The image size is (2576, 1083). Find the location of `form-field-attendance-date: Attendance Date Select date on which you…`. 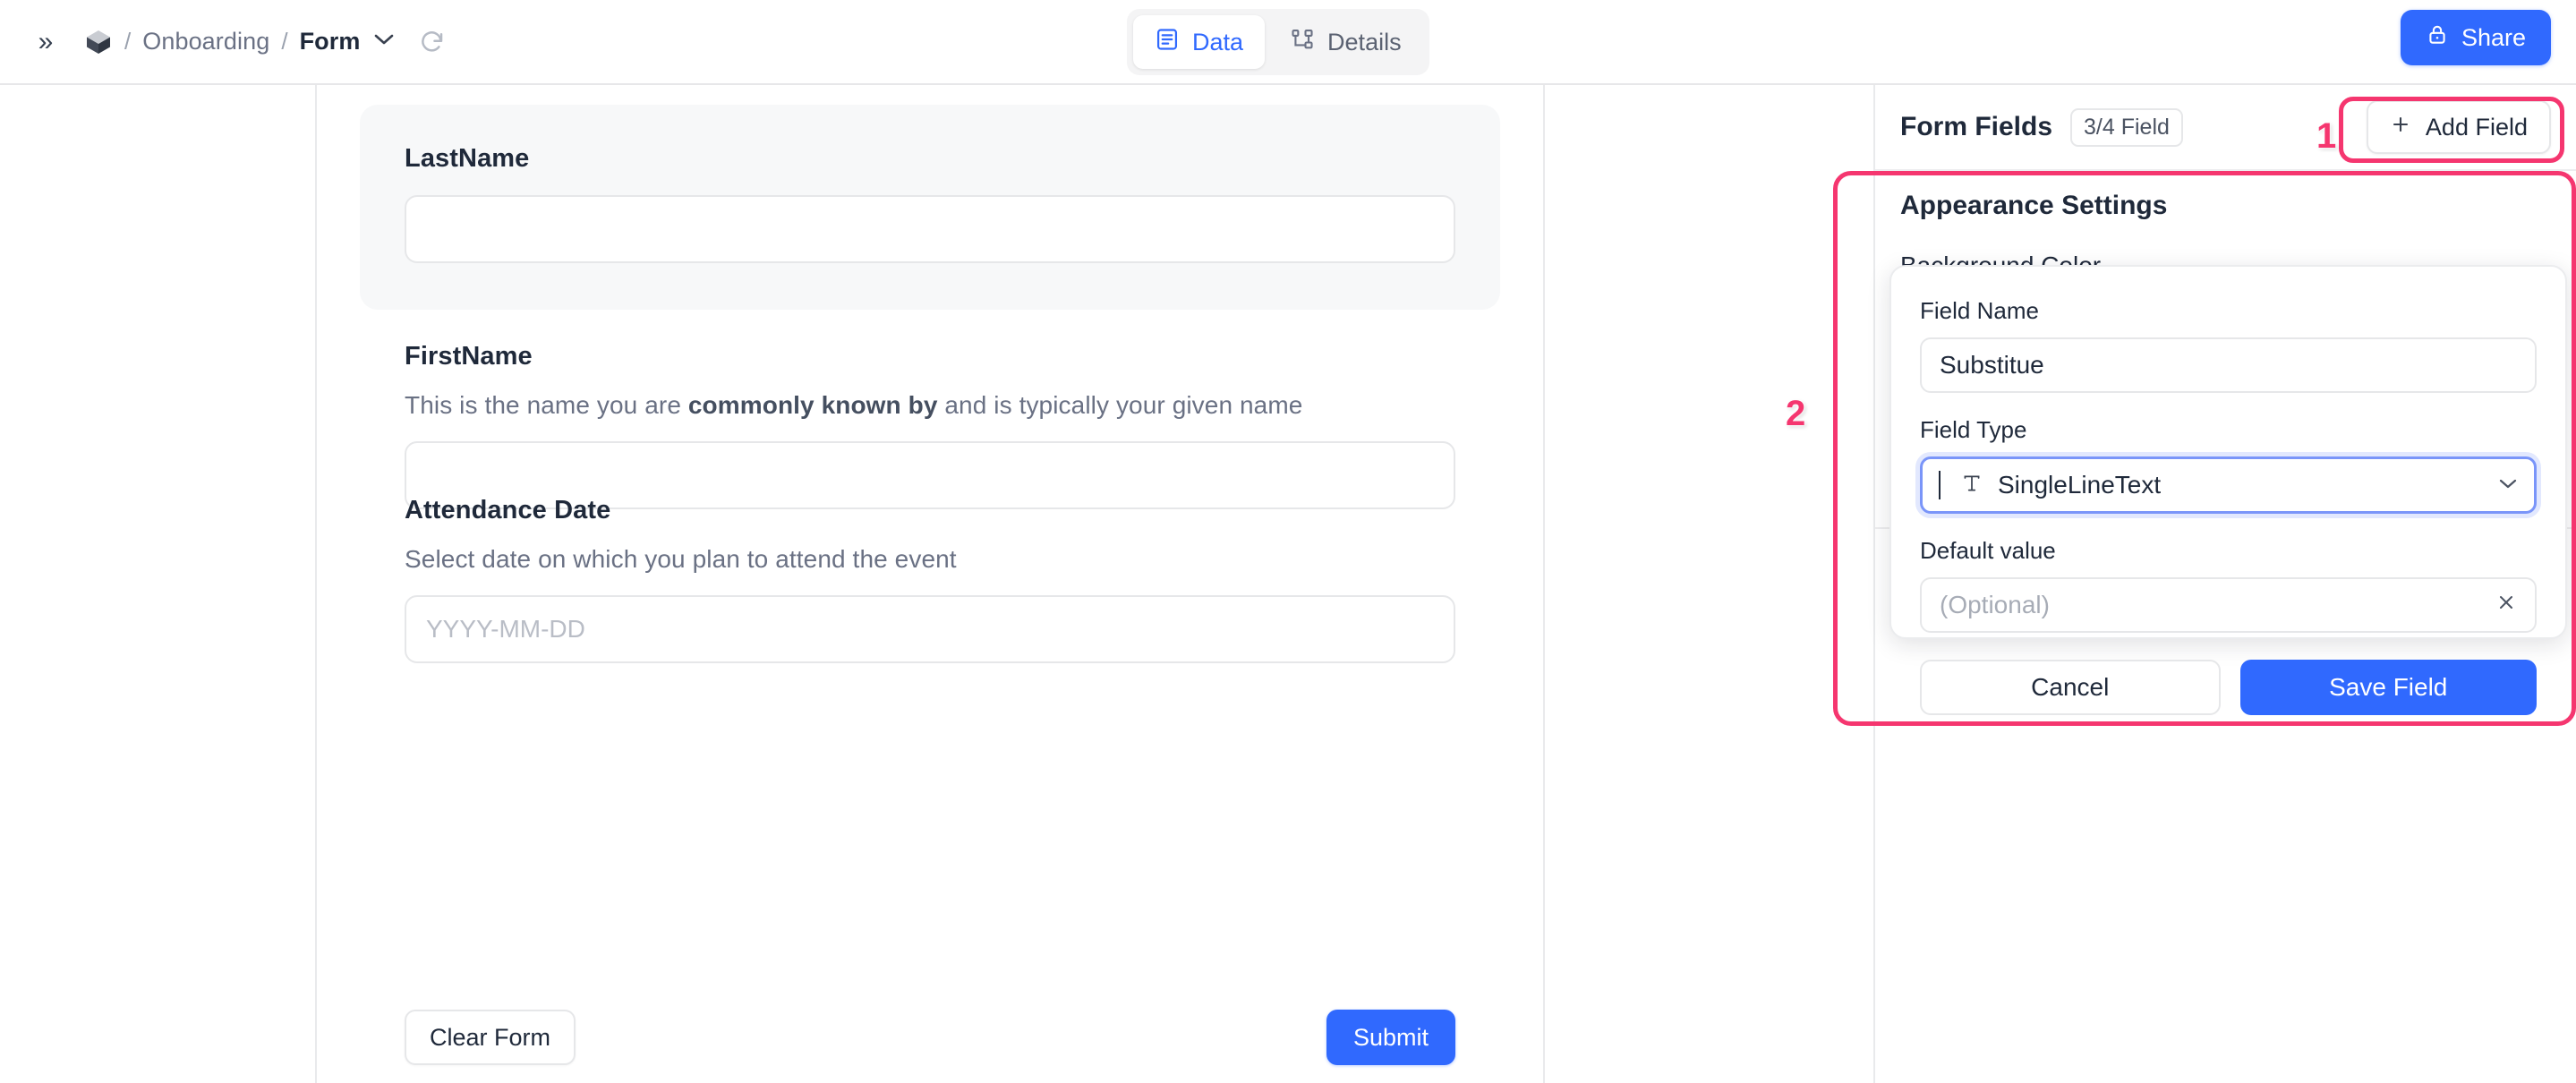

form-field-attendance-date: Attendance Date Select date on which you… is located at coordinates (930, 579).